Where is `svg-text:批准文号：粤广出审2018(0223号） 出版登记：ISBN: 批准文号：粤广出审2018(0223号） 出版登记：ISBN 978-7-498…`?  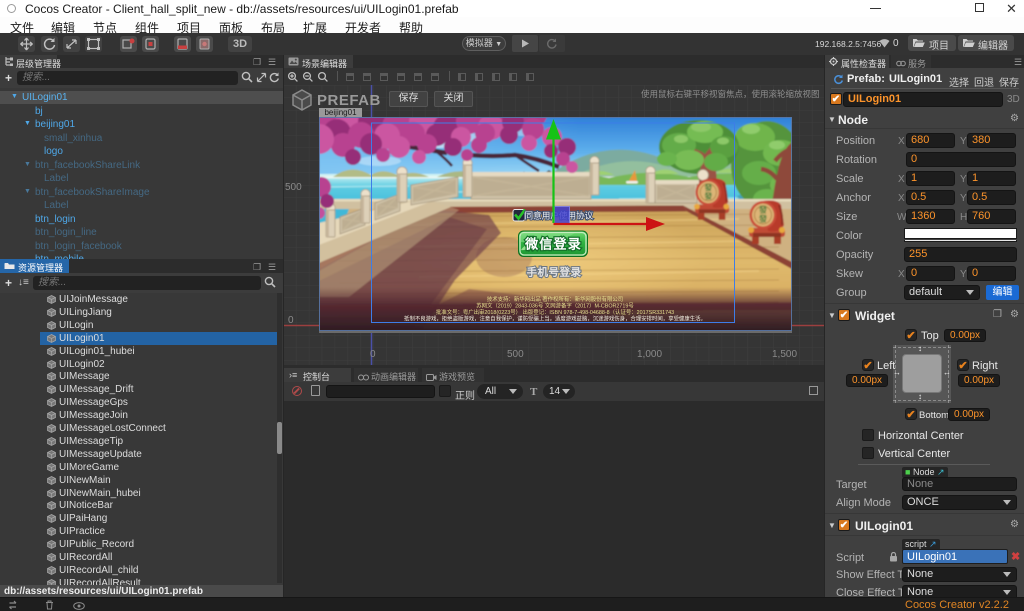
svg-text:批准文号：粤广出审2018(0223号） 出版登记：ISBN: 批准文号：粤广出审2018(0223号） 出版登记：ISBN 978-7-498… is located at coordinates (555, 312).